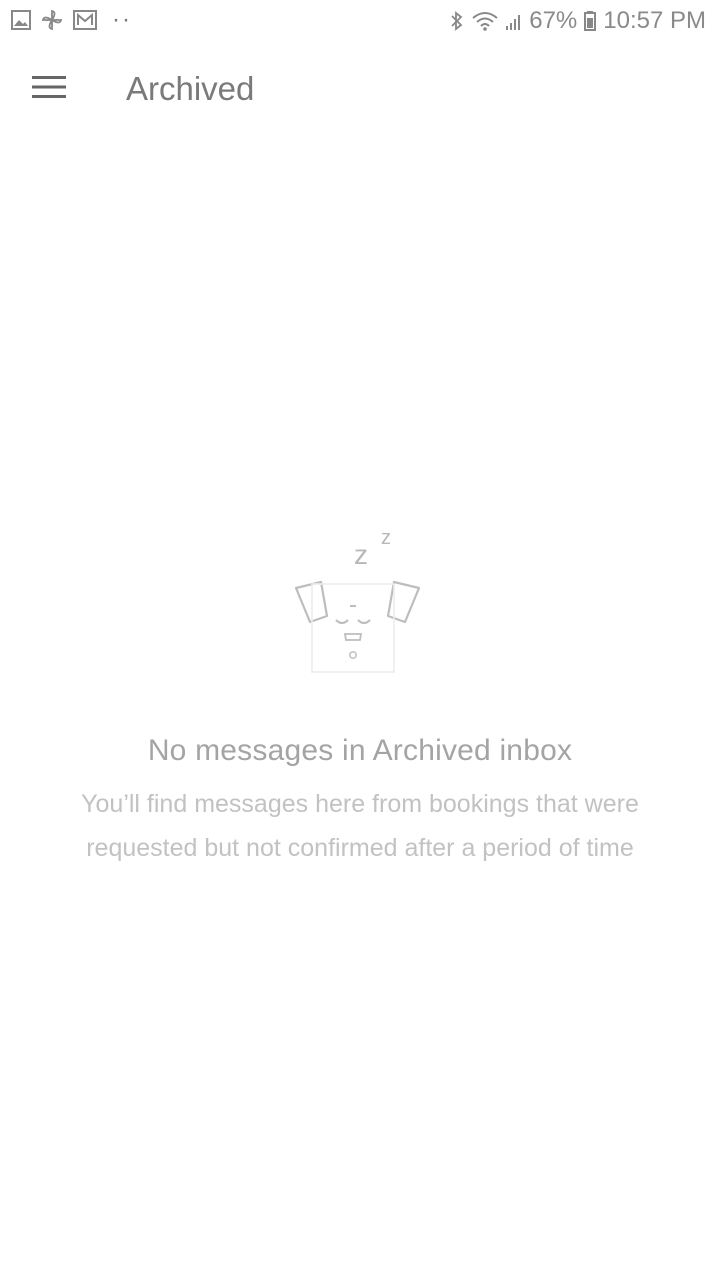  What do you see at coordinates (590, 21) in the screenshot?
I see `battery-icon` at bounding box center [590, 21].